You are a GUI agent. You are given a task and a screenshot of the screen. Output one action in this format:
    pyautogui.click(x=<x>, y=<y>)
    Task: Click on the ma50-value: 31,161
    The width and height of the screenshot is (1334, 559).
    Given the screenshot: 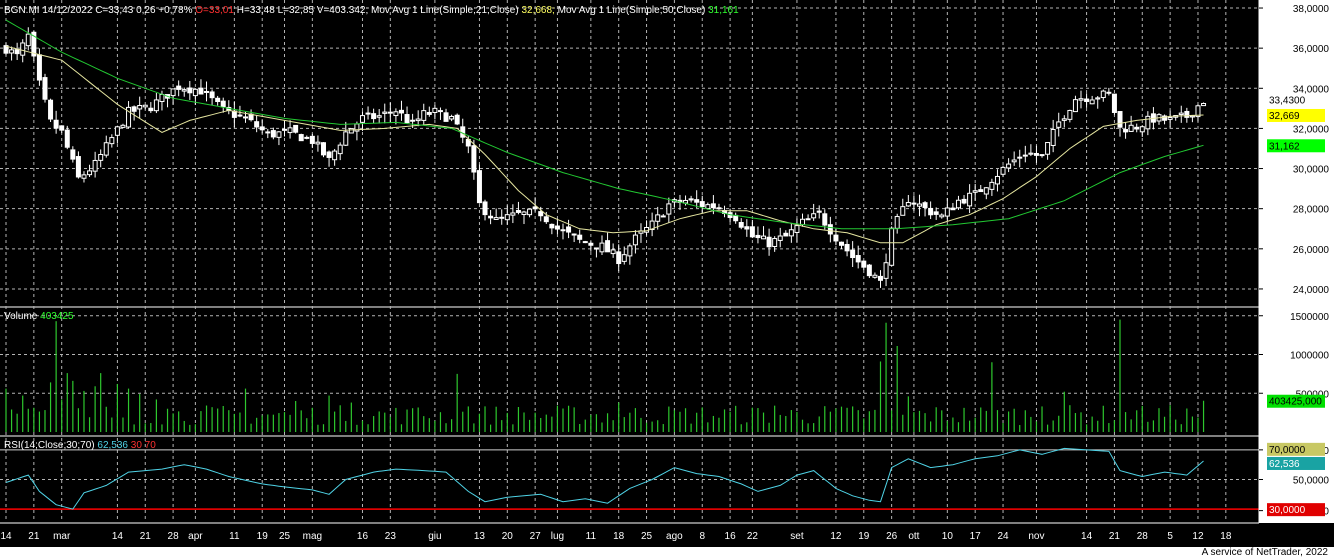 What is the action you would take?
    pyautogui.click(x=723, y=10)
    